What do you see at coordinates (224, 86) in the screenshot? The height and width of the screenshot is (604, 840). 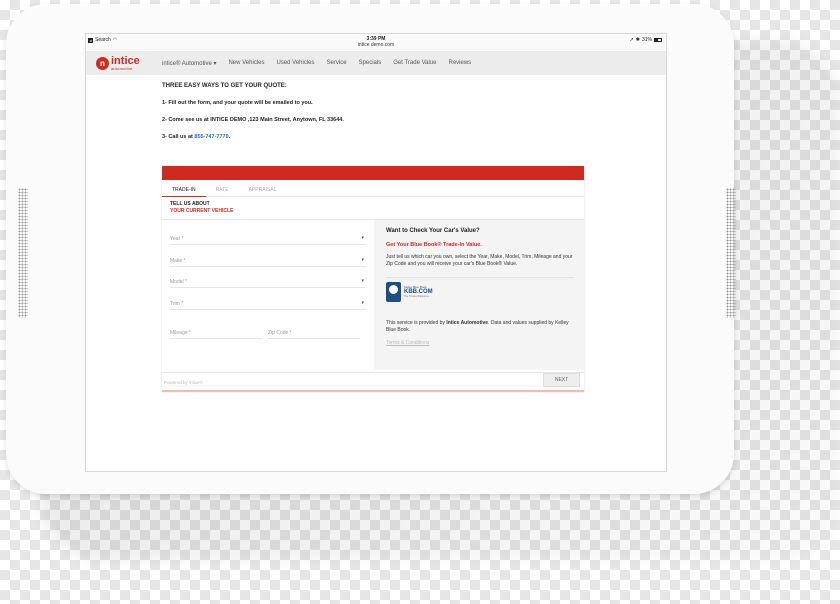 I see `quote-title: THREE EASY WAYS TO GET YOUR QUOTE:` at bounding box center [224, 86].